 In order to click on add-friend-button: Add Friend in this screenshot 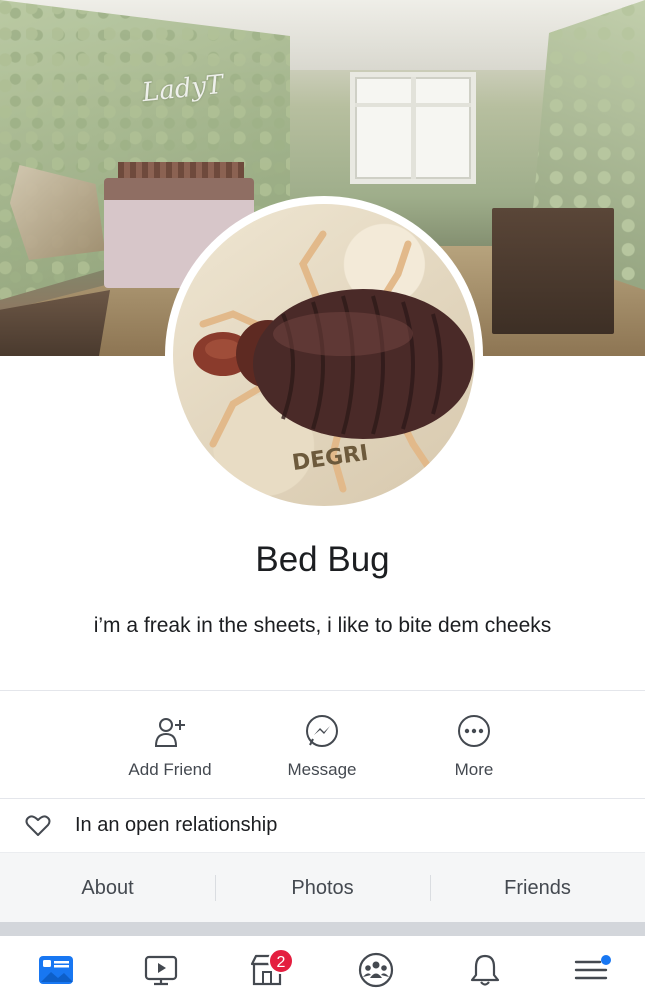, I will do `click(170, 750)`.